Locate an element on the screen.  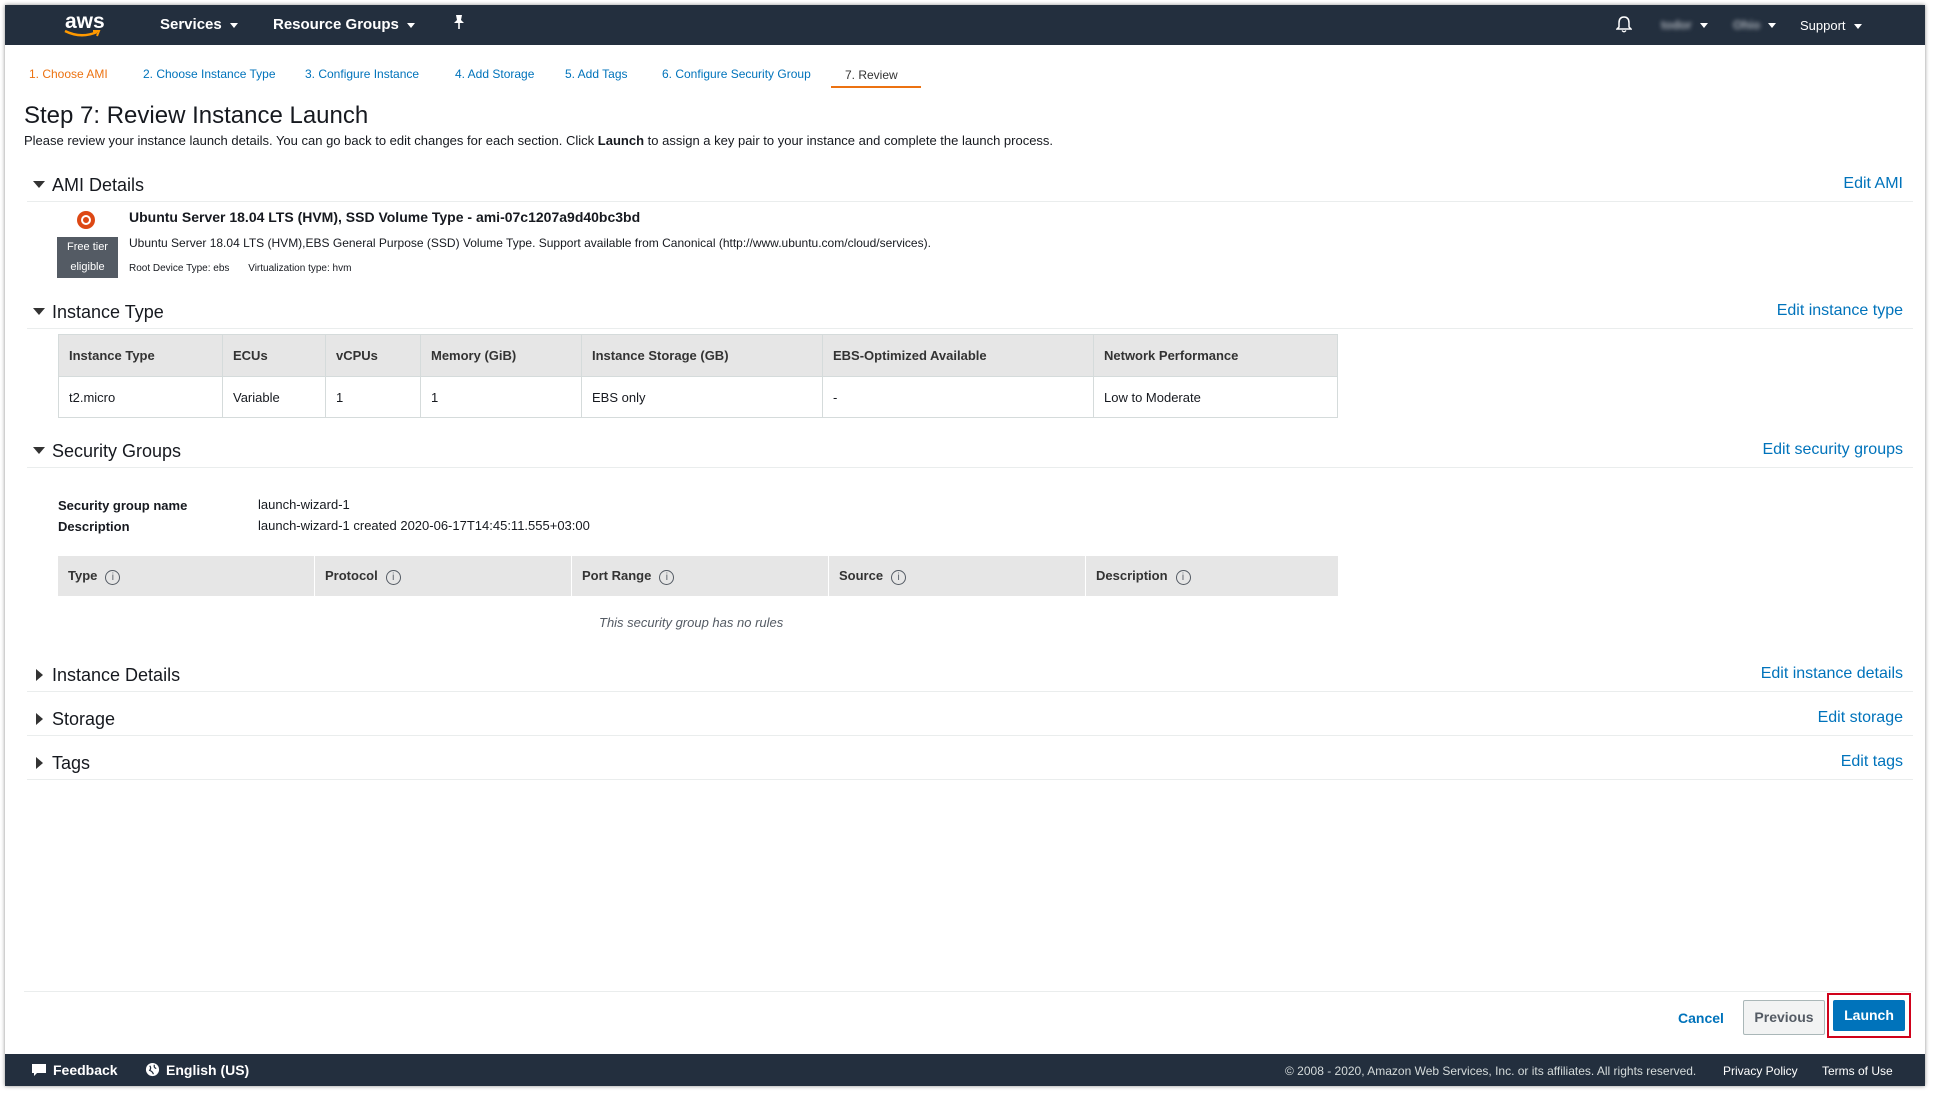
services-menu: Services is located at coordinates (199, 24).